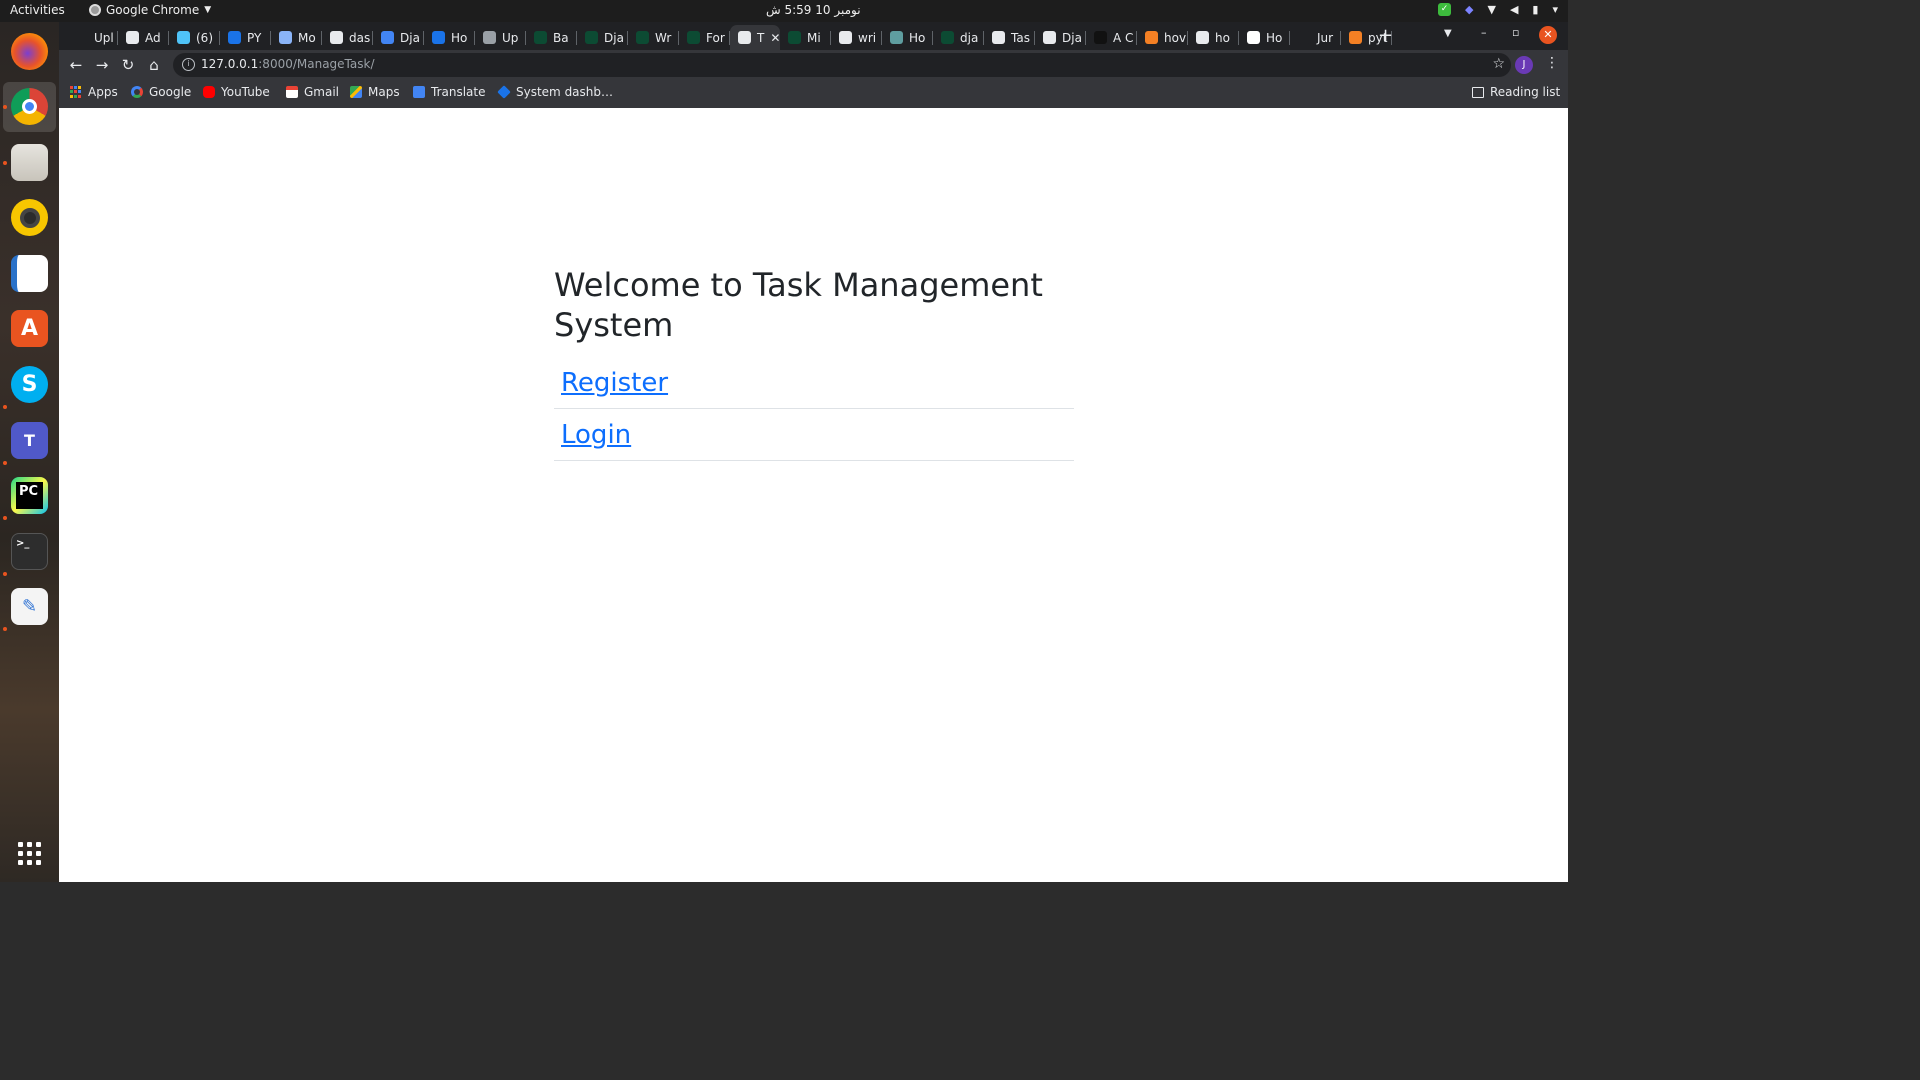 The image size is (1920, 1080). What do you see at coordinates (29, 384) in the screenshot?
I see `skype-icon: S` at bounding box center [29, 384].